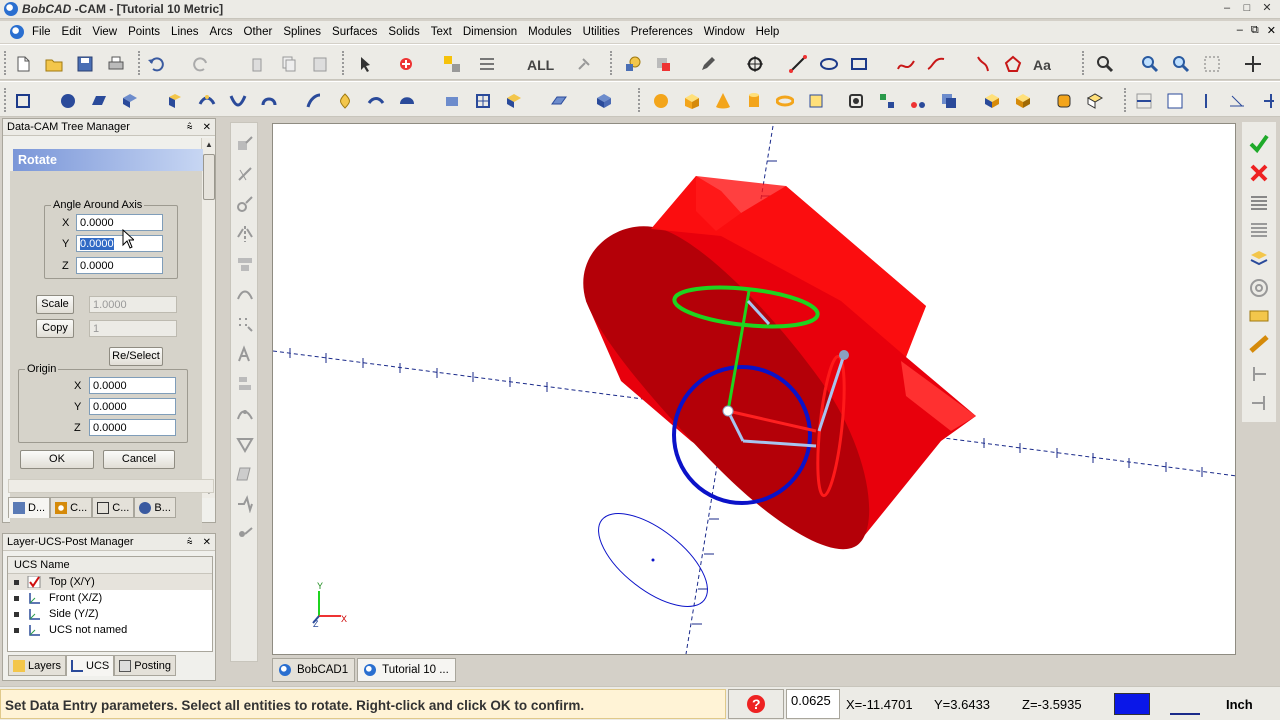 This screenshot has width=1280, height=720. Describe the element at coordinates (1259, 143) in the screenshot. I see `checkmark-icon` at that location.